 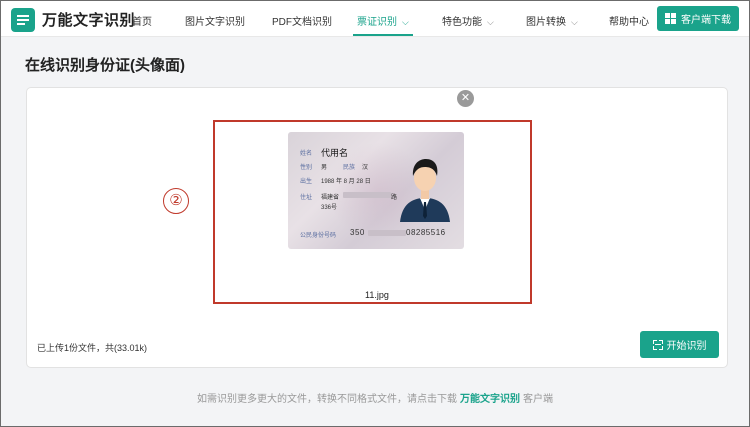 What do you see at coordinates (657, 344) in the screenshot?
I see `scan-icon` at bounding box center [657, 344].